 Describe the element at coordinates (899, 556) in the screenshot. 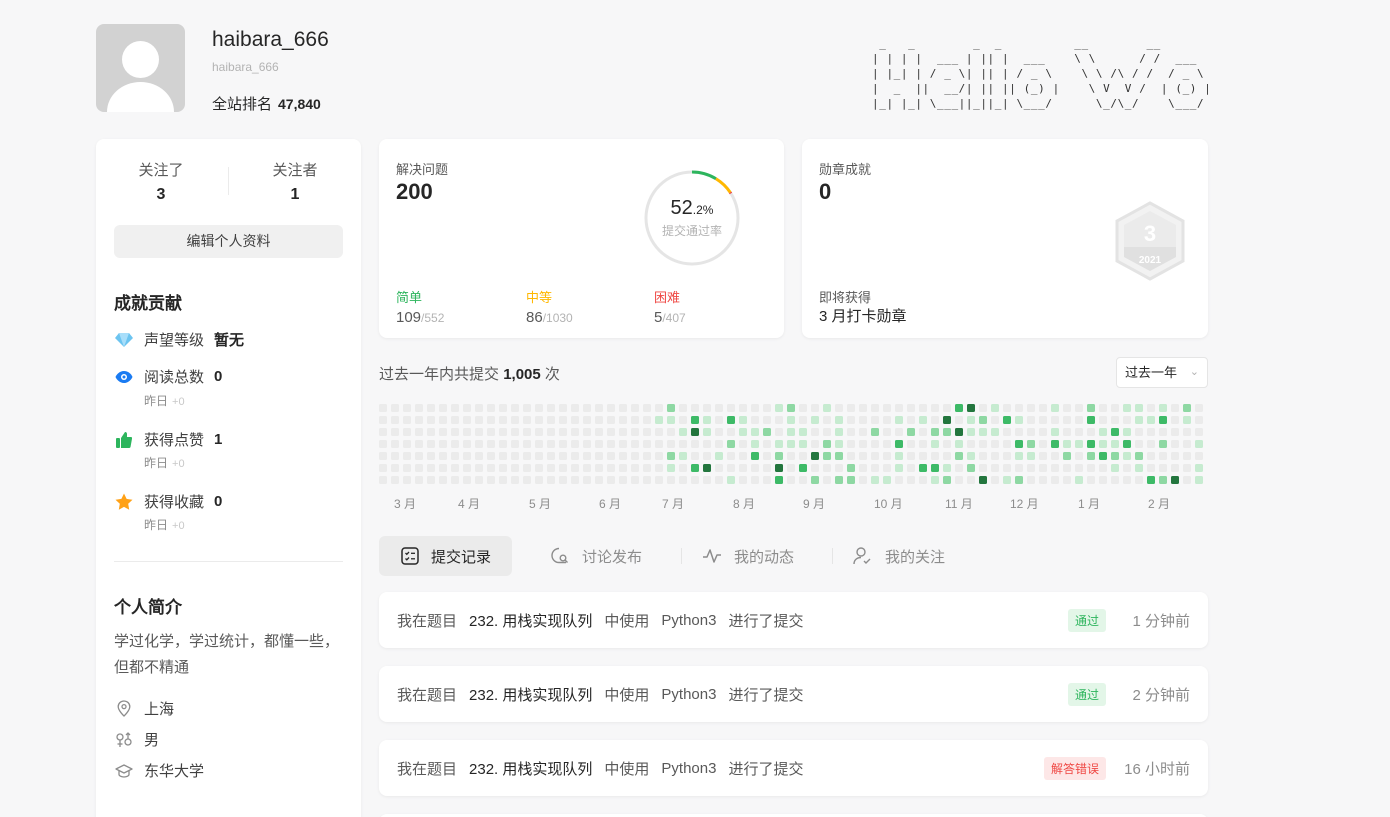

I see `tab-following: 我的关注` at that location.